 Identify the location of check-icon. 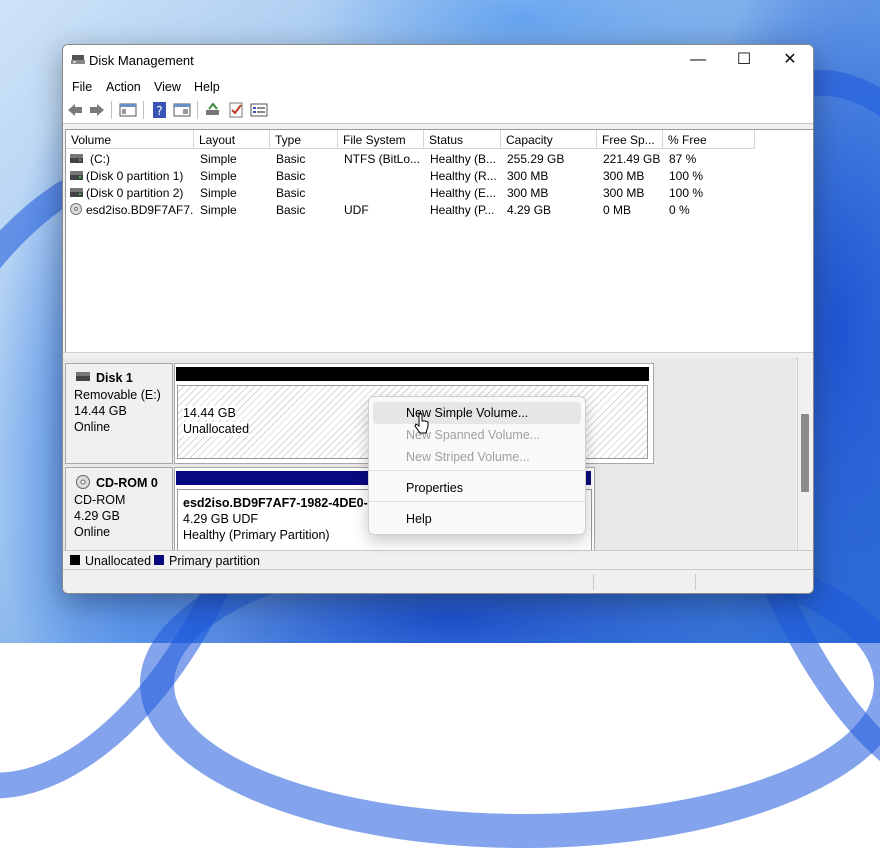
(236, 110).